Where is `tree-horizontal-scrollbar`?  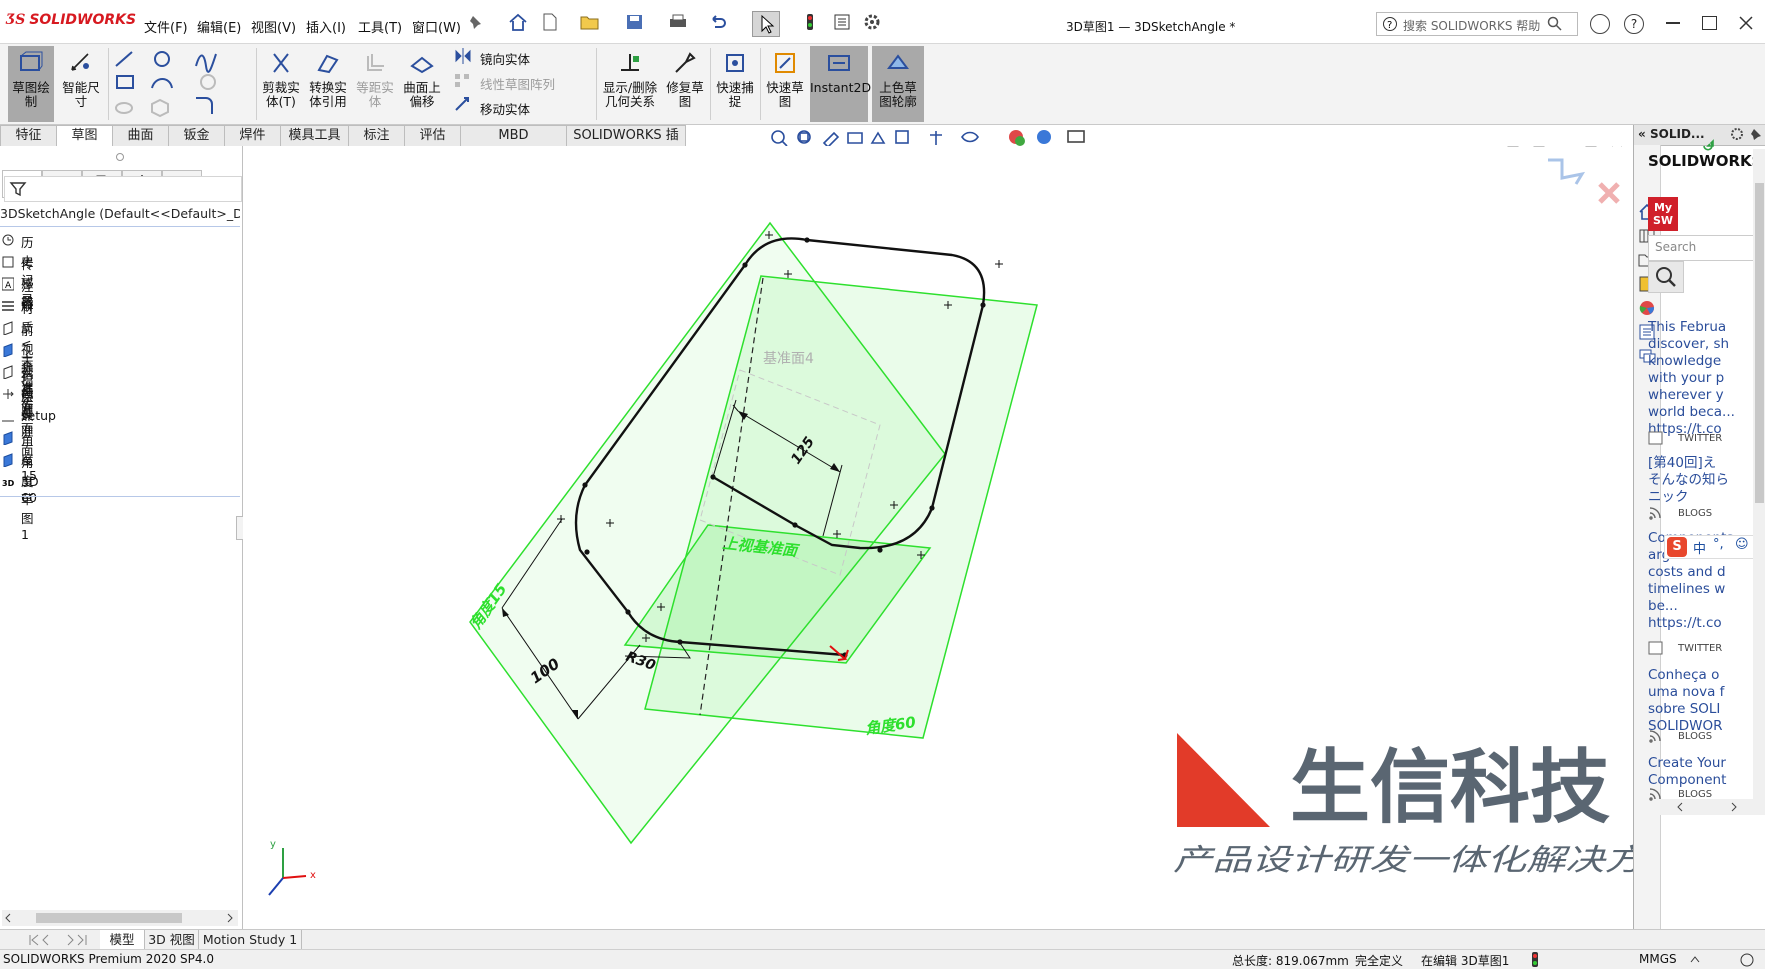 tree-horizontal-scrollbar is located at coordinates (120, 918).